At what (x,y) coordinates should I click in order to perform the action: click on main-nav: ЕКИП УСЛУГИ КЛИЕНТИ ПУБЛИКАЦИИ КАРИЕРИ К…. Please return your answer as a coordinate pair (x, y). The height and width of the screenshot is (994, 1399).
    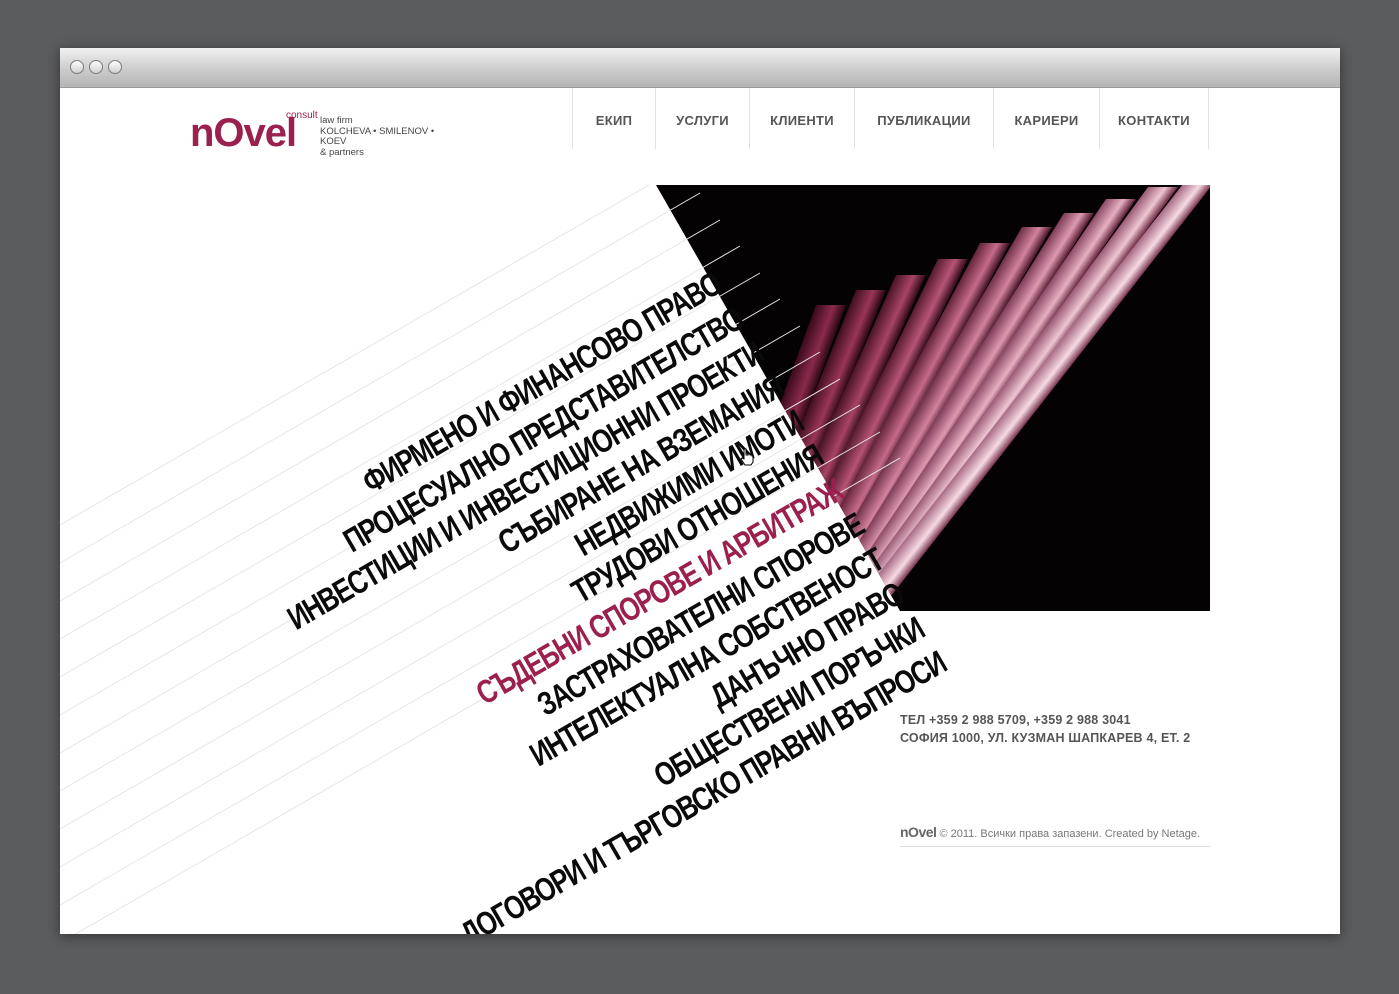
    Looking at the image, I should click on (890, 118).